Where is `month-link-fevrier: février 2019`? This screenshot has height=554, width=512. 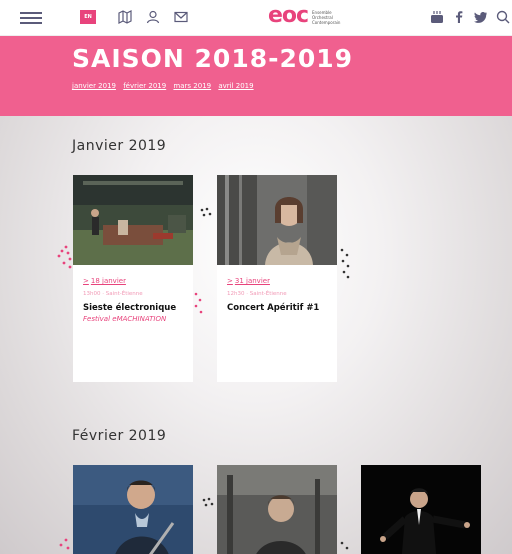 month-link-fevrier: février 2019 is located at coordinates (144, 86).